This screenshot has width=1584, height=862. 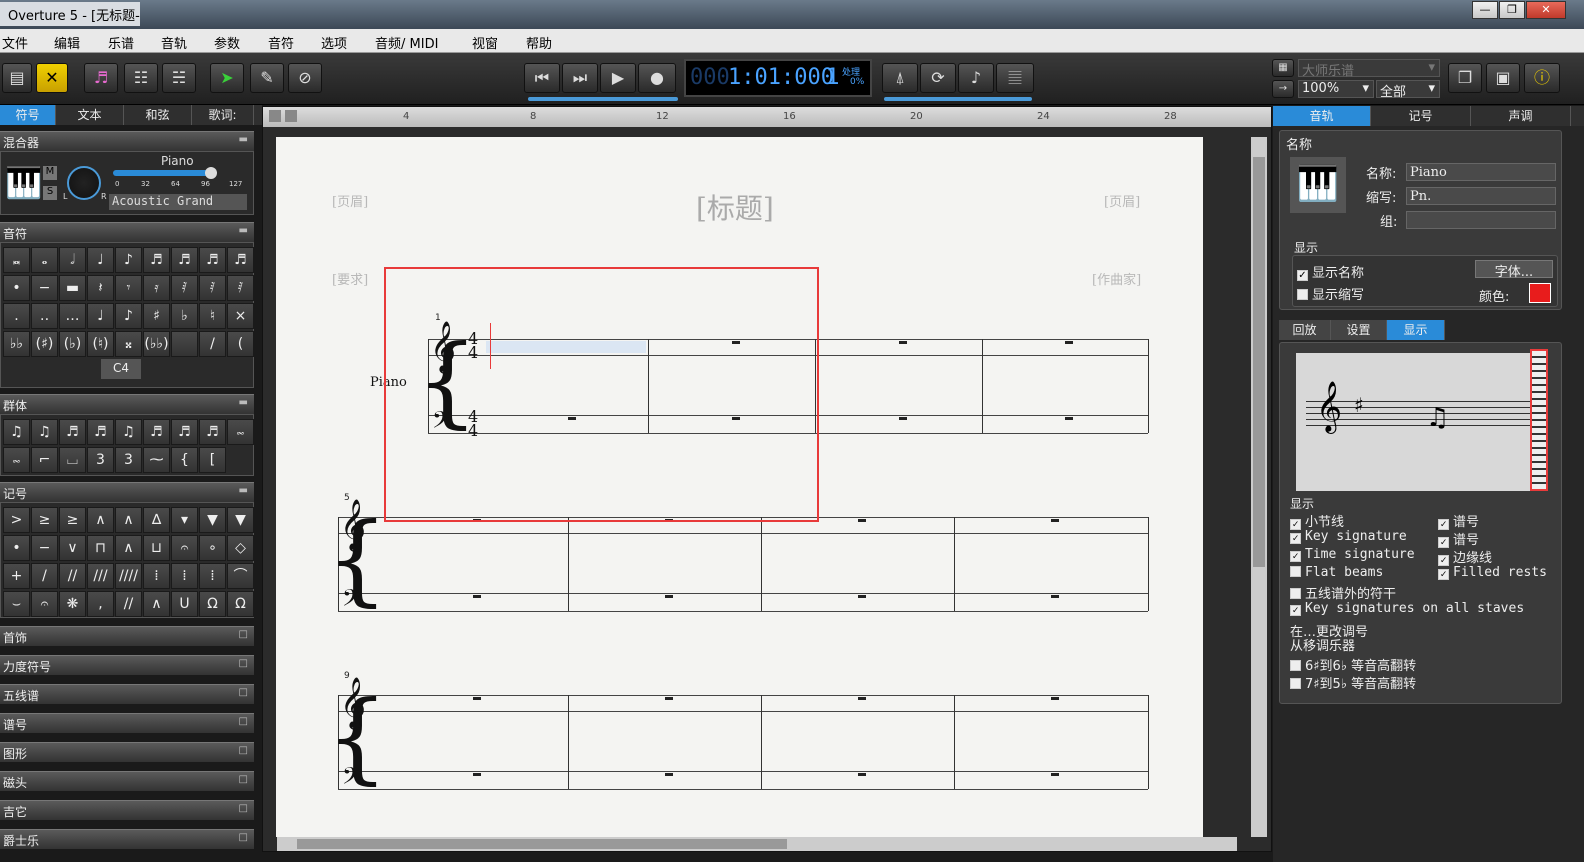 I want to click on copy-icon: ❐, so click(x=1465, y=78).